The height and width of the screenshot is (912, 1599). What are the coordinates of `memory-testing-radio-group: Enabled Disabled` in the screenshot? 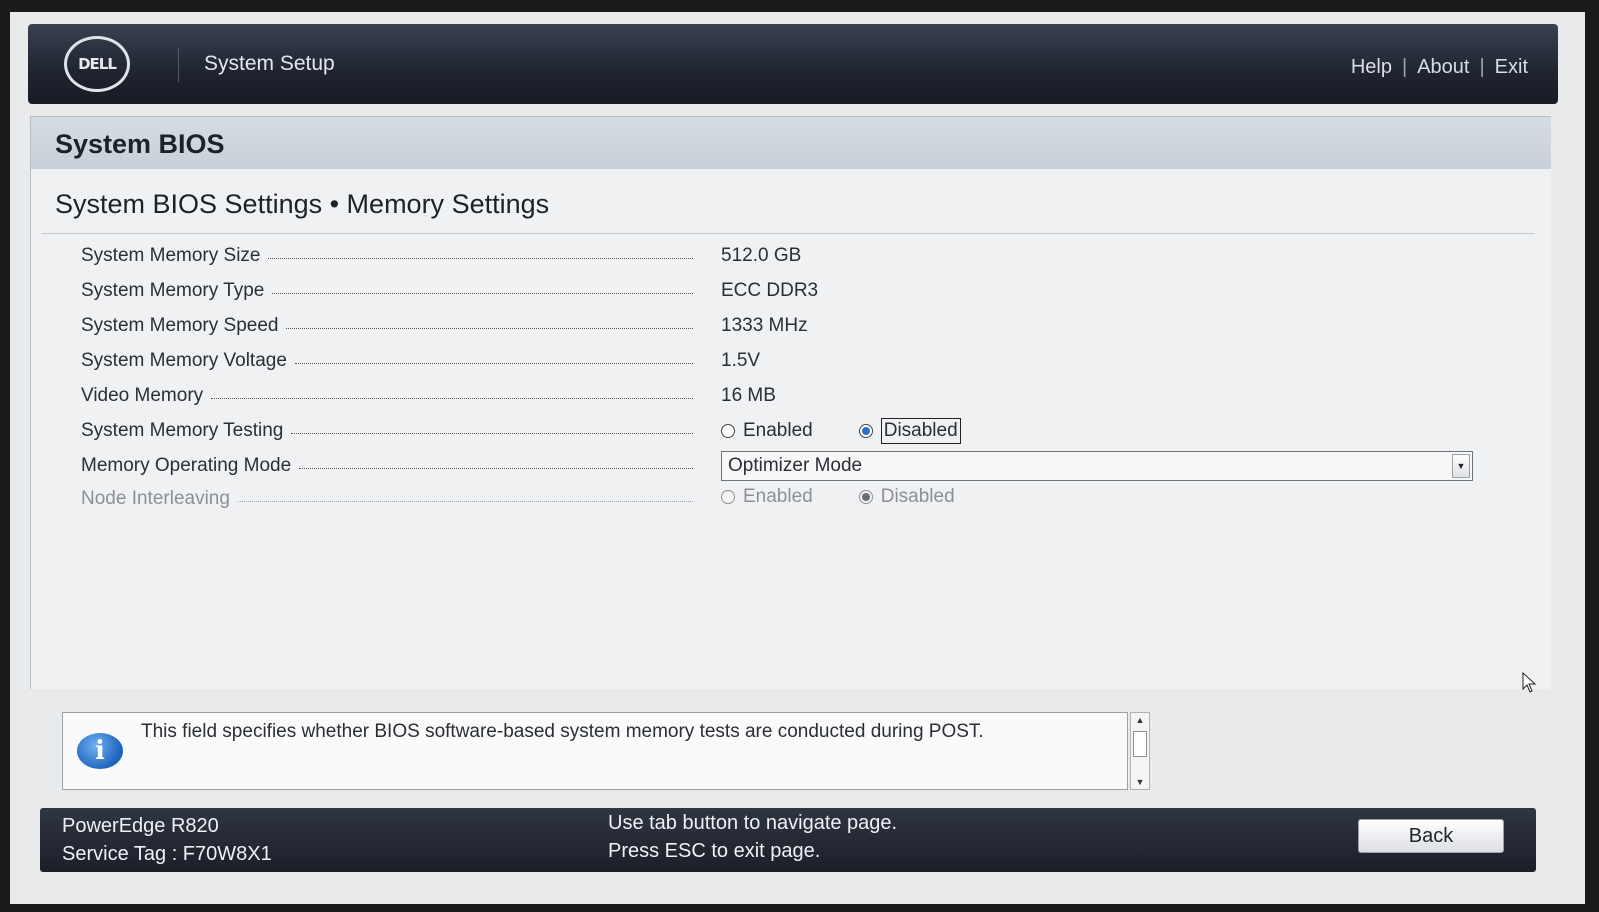 It's located at (864, 431).